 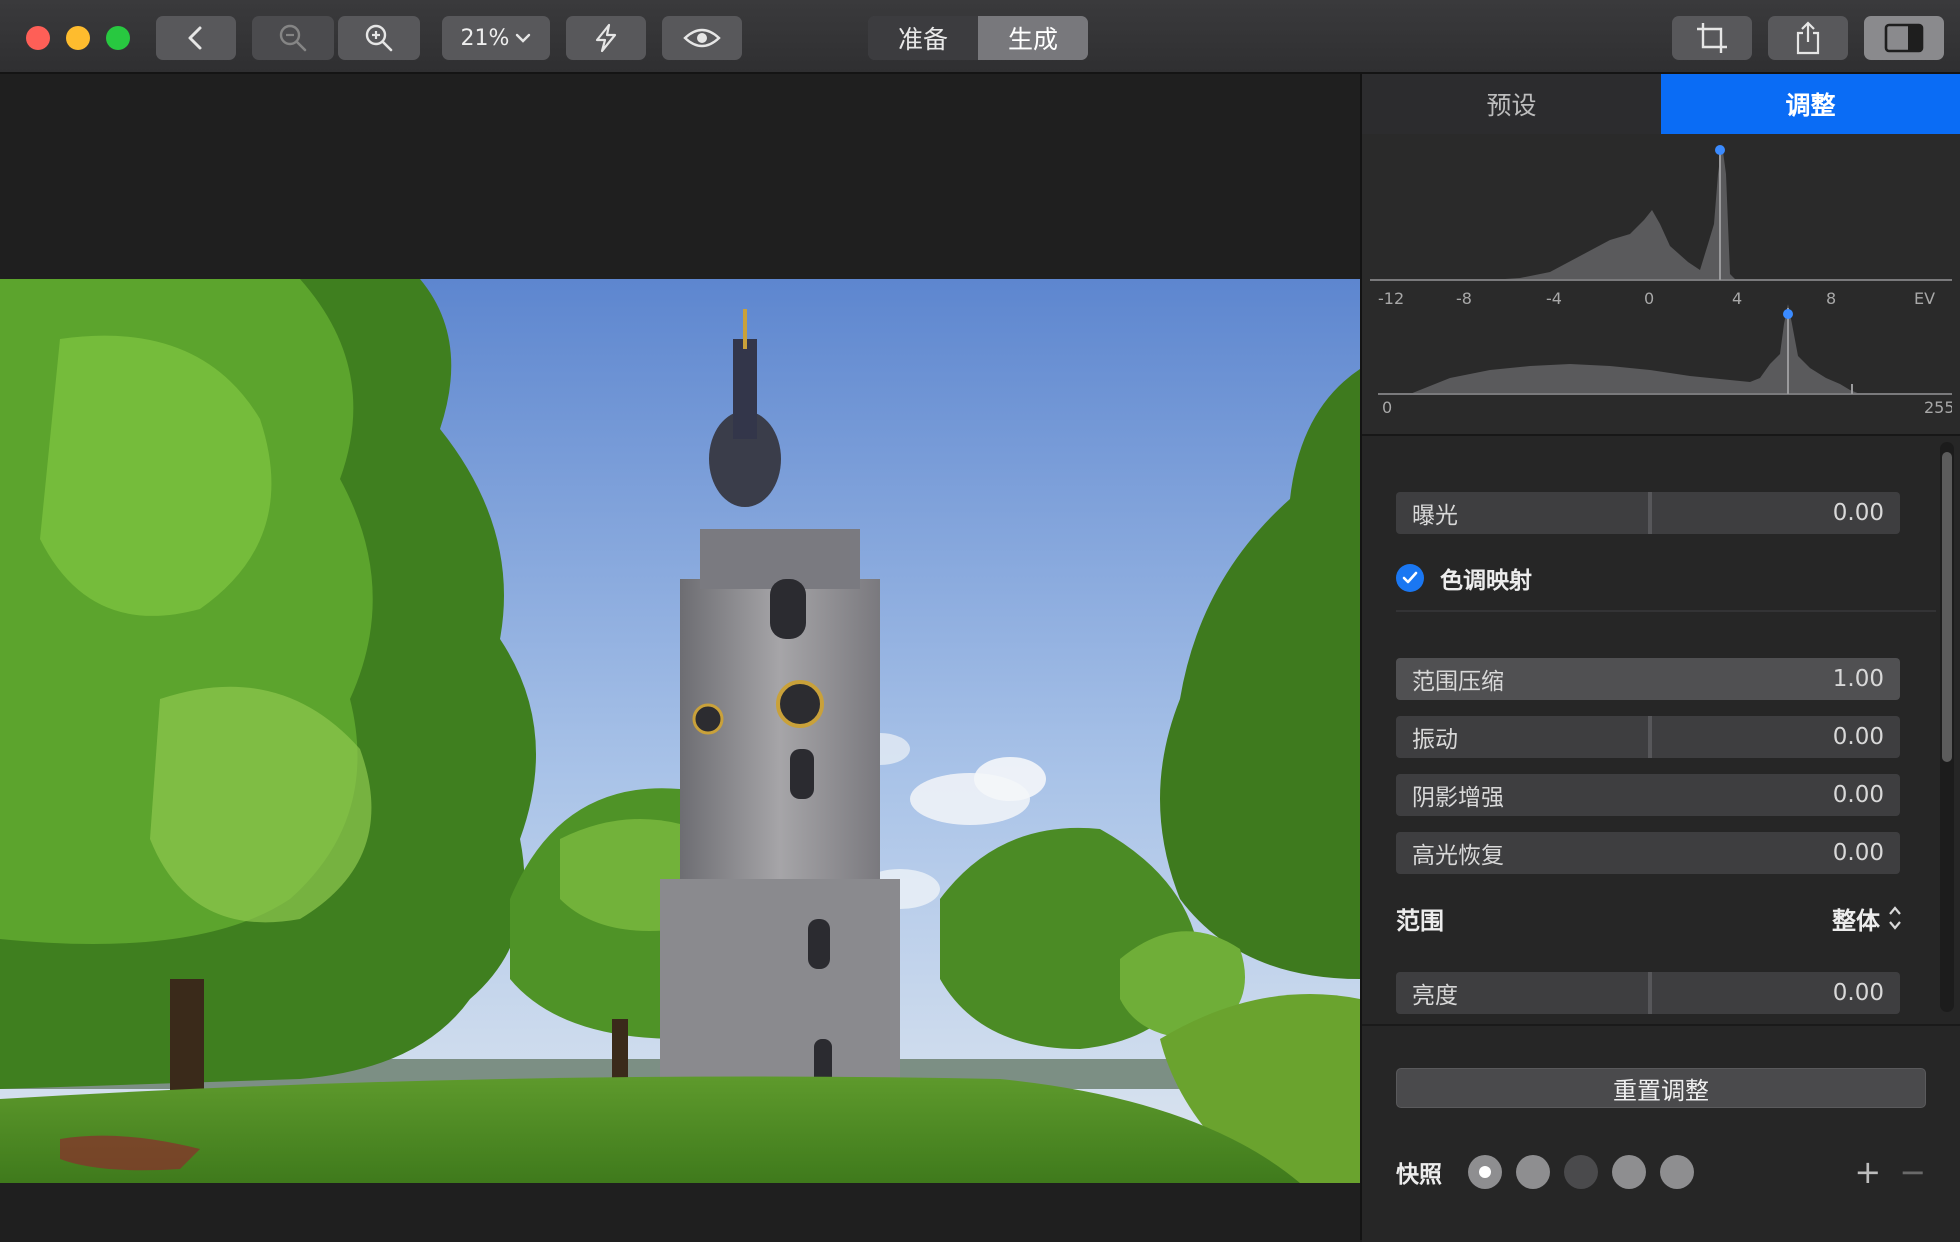 I want to click on share-icon, so click(x=1808, y=38).